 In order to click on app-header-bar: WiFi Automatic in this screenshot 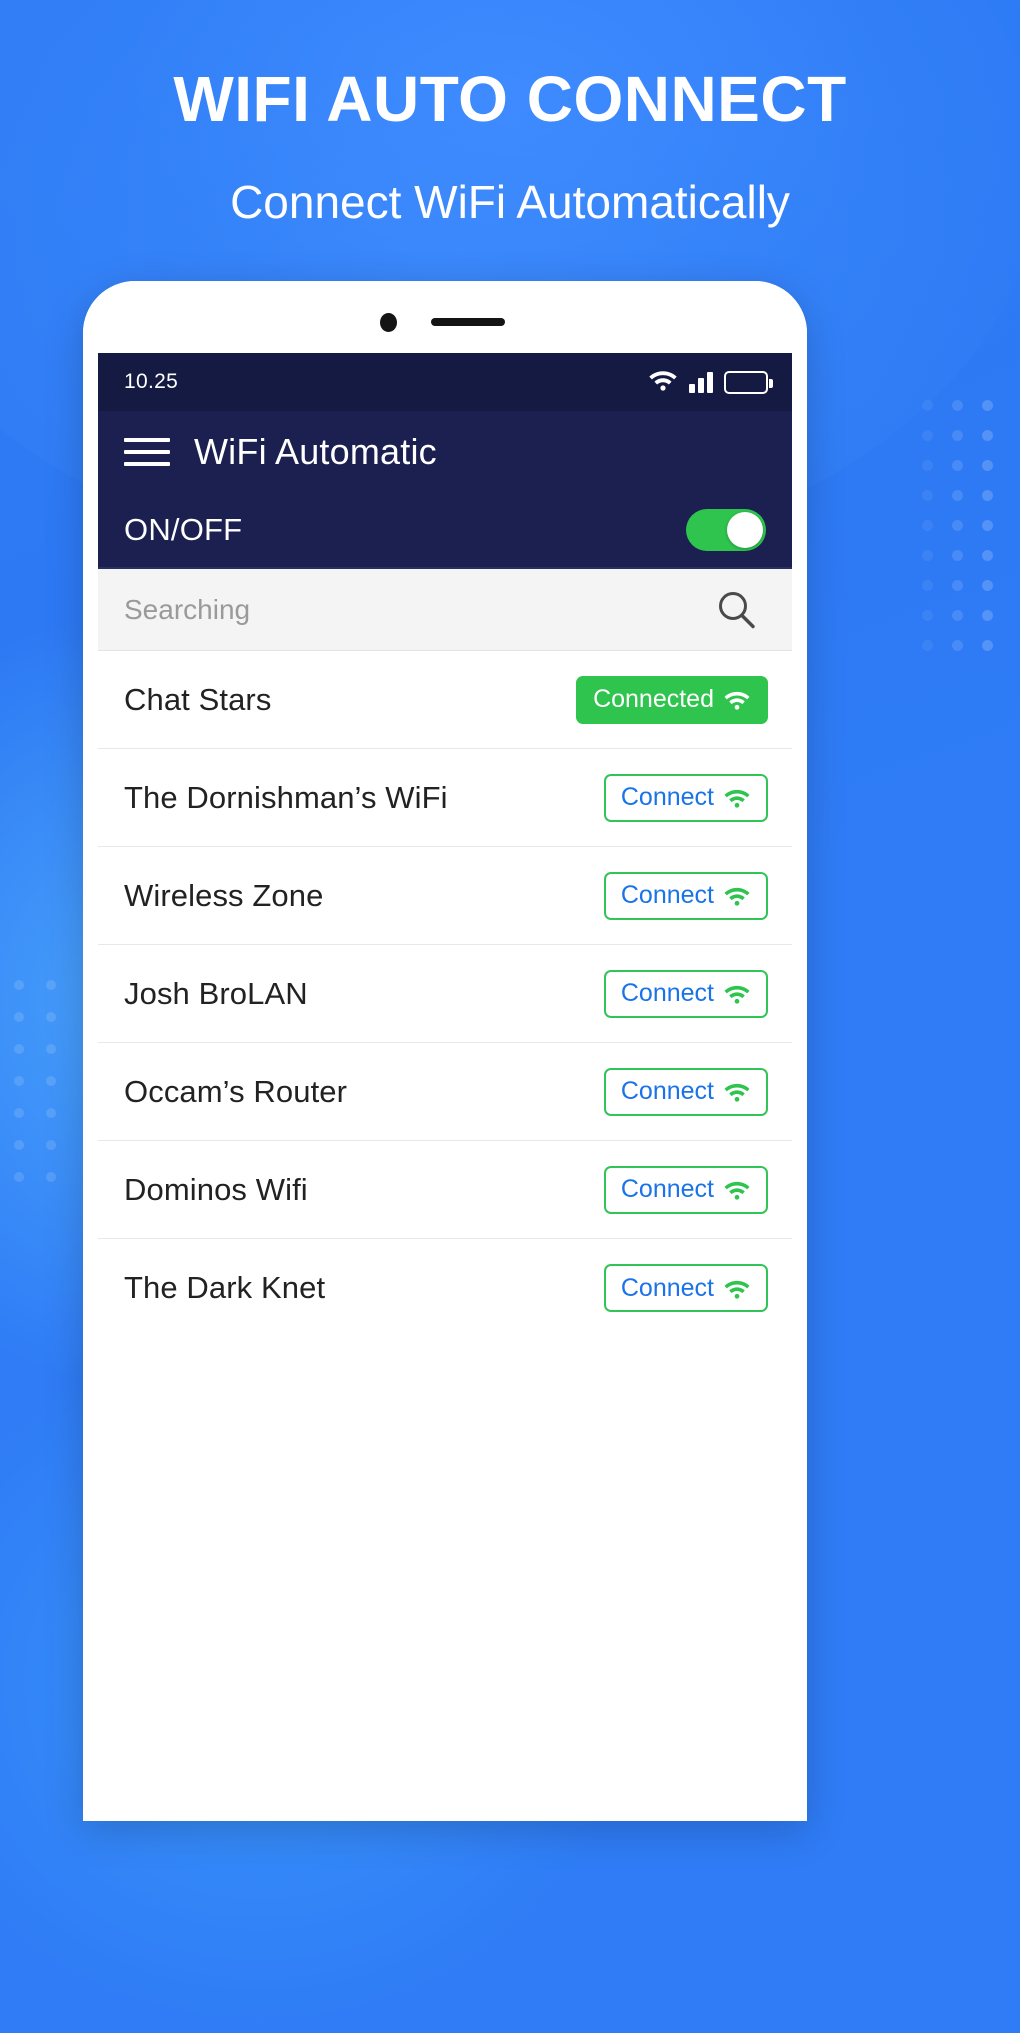, I will do `click(445, 452)`.